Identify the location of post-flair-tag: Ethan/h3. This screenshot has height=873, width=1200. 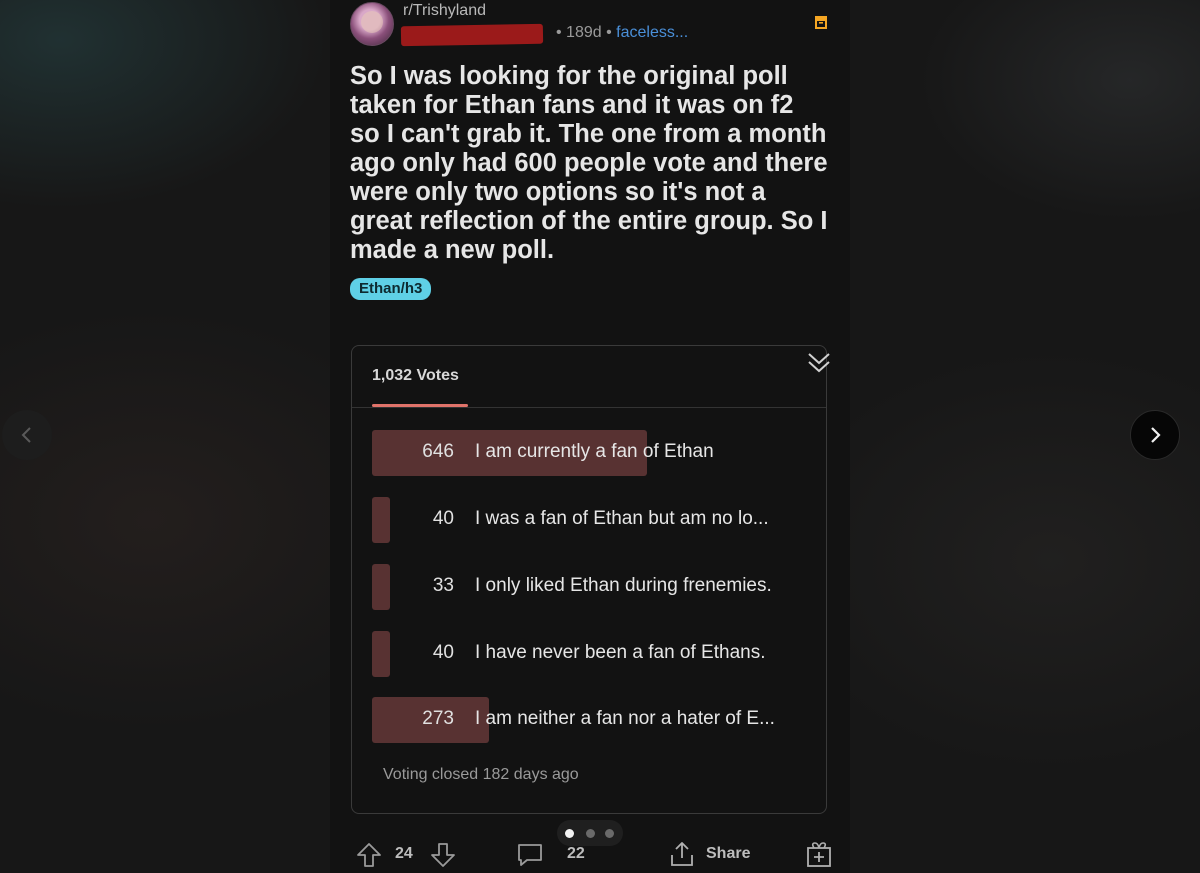
(391, 289).